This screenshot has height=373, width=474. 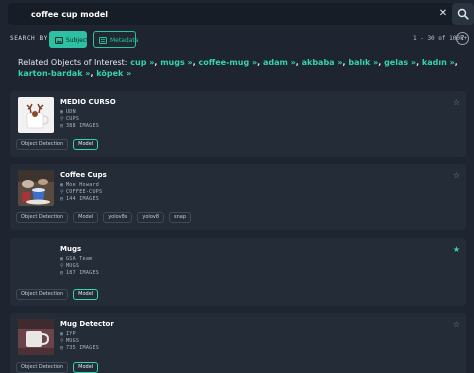 I want to click on tag-snap: snap, so click(x=180, y=217).